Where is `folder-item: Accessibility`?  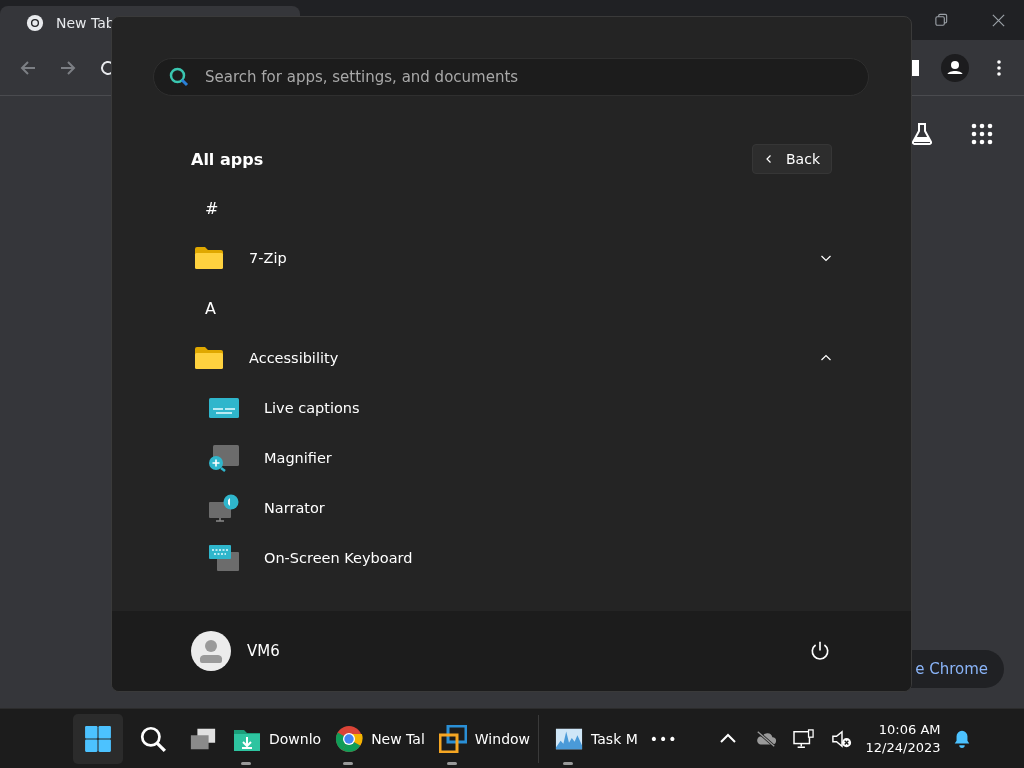 folder-item: Accessibility is located at coordinates (513, 358).